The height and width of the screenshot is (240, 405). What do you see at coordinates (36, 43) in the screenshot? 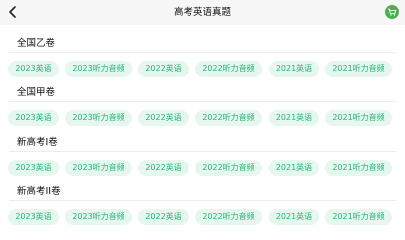
I see `section-title: 全国乙卷` at bounding box center [36, 43].